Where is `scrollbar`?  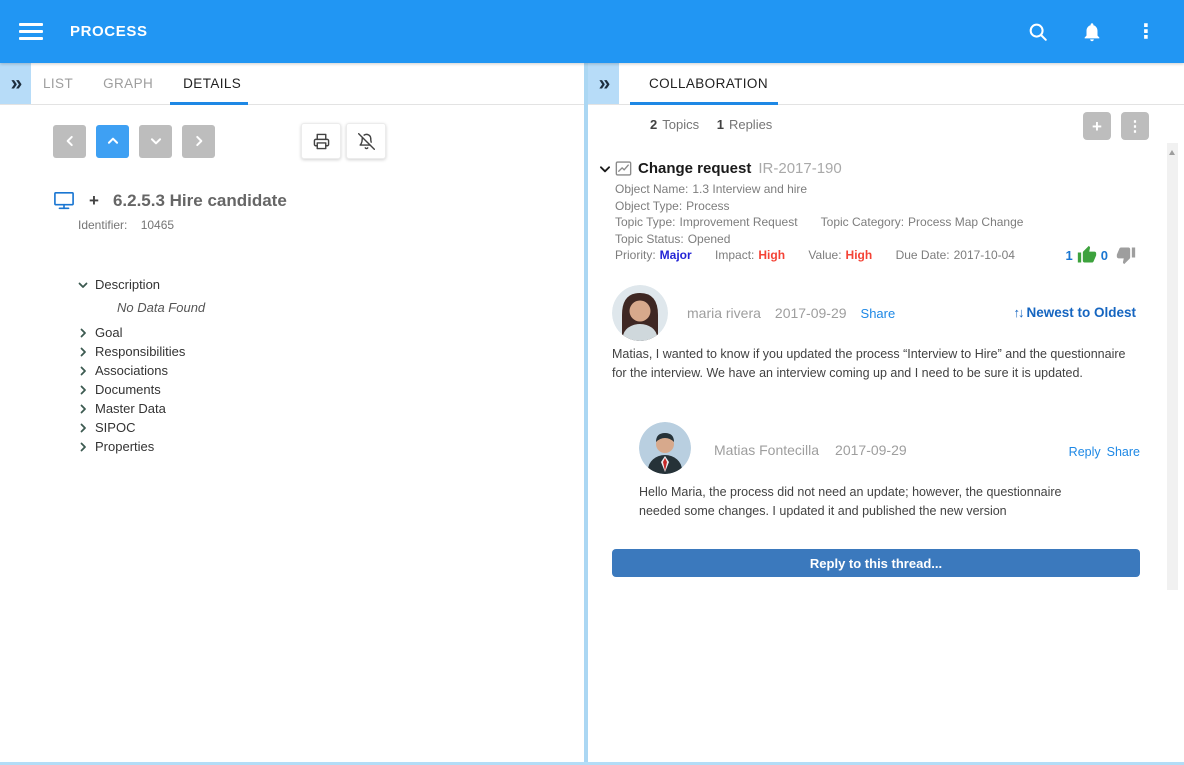
scrollbar is located at coordinates (1172, 366).